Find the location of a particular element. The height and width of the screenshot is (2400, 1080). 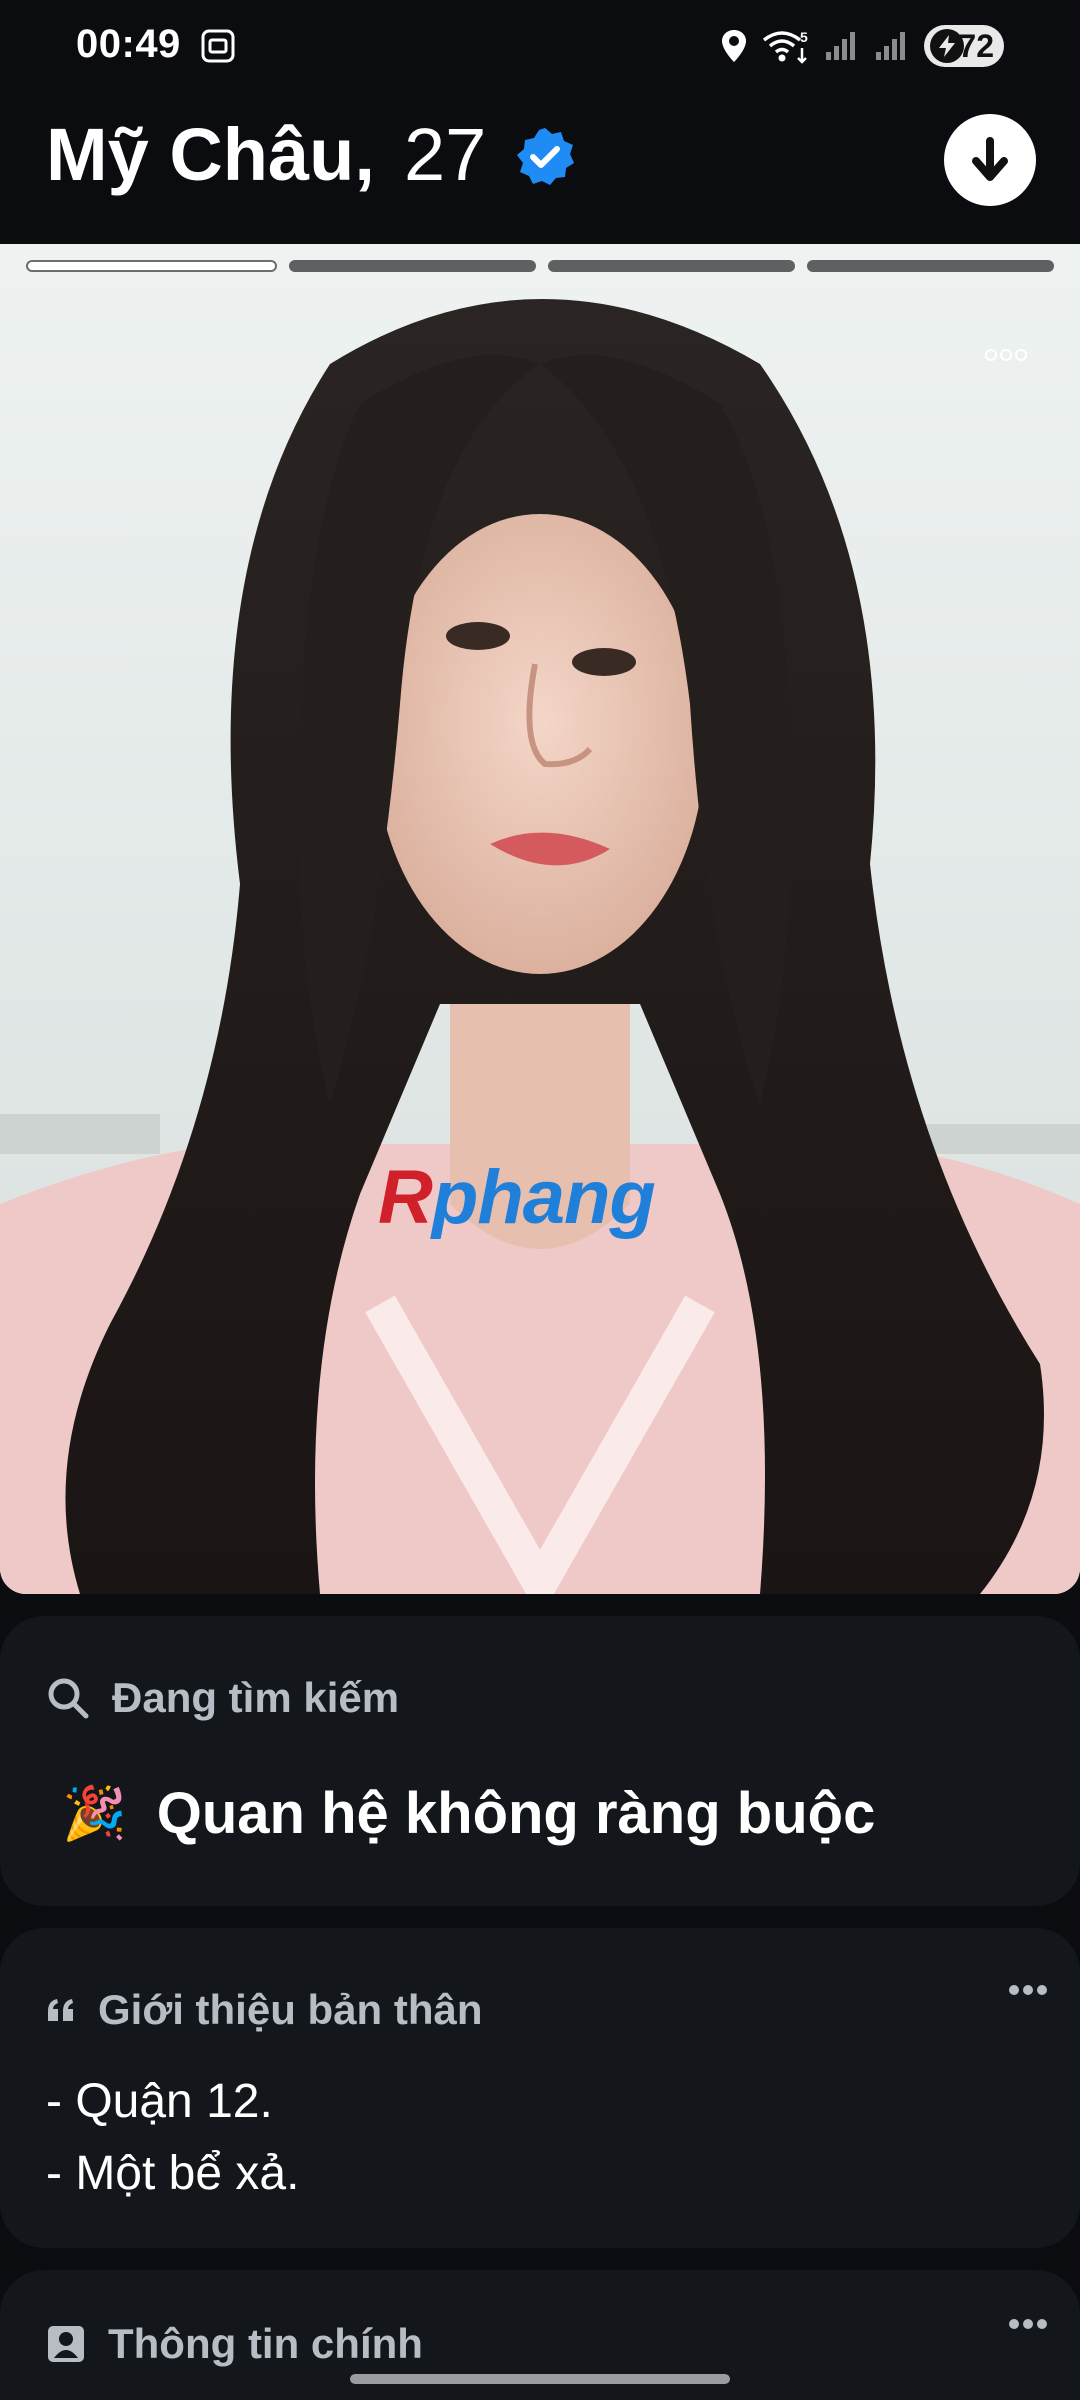

looking-for-value: 🎉 Quan hệ không ràng buộc is located at coordinates (468, 1813).